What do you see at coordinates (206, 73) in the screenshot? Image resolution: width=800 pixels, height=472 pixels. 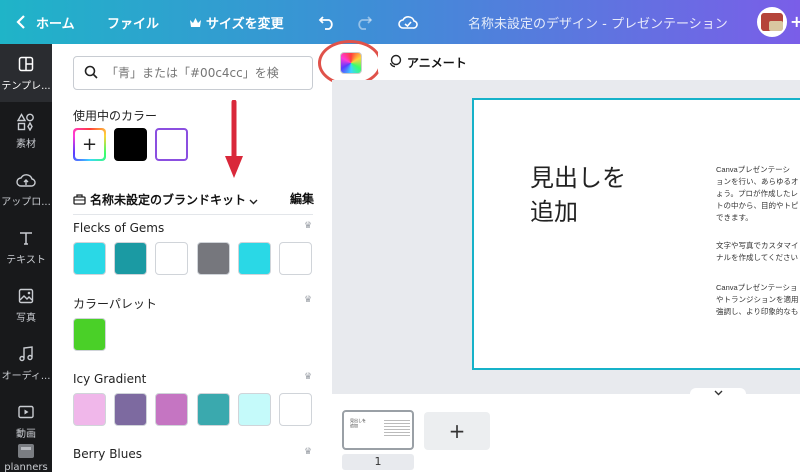 I see `color-search-input` at bounding box center [206, 73].